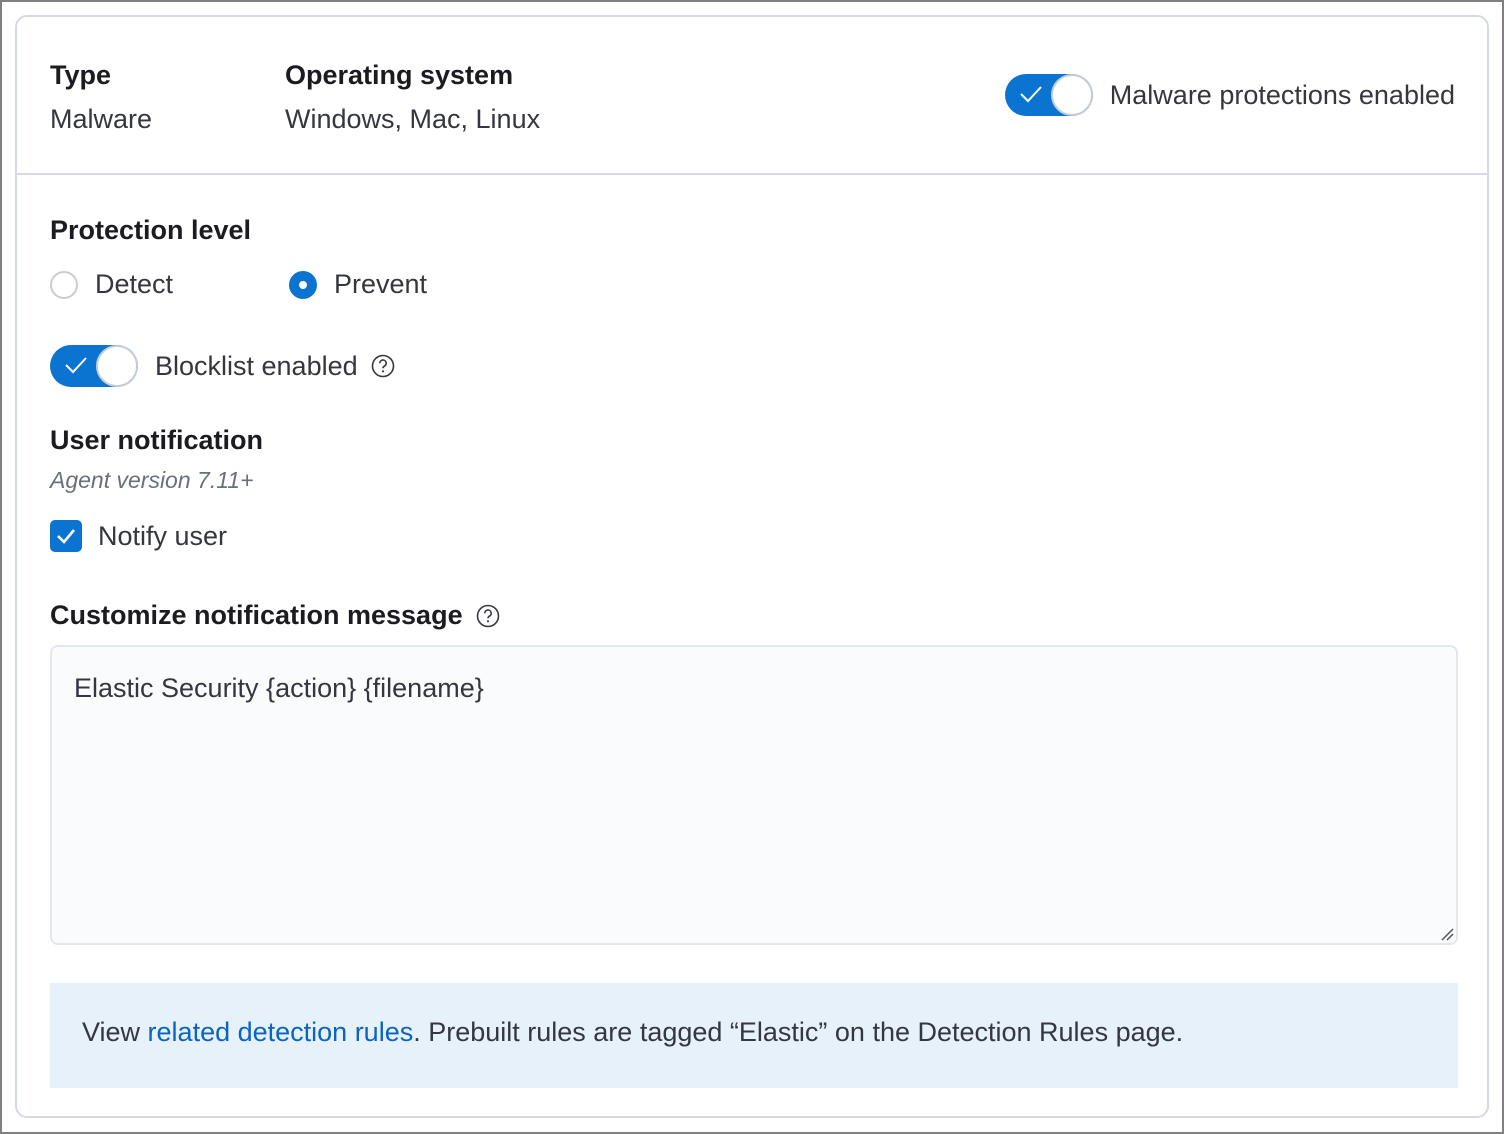  Describe the element at coordinates (412, 98) in the screenshot. I see `os-field: Operating system Windows, Mac, Linux` at that location.